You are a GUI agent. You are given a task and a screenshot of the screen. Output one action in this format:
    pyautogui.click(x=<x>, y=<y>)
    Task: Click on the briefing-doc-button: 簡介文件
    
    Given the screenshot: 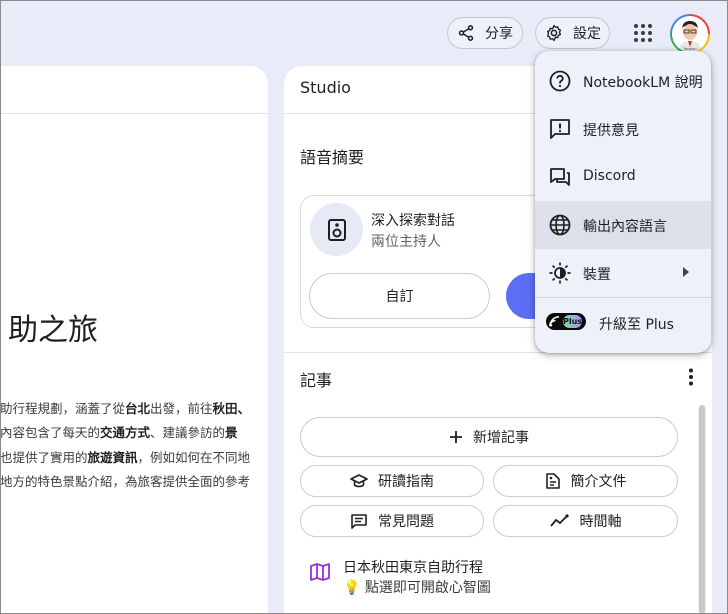 What is the action you would take?
    pyautogui.click(x=585, y=481)
    